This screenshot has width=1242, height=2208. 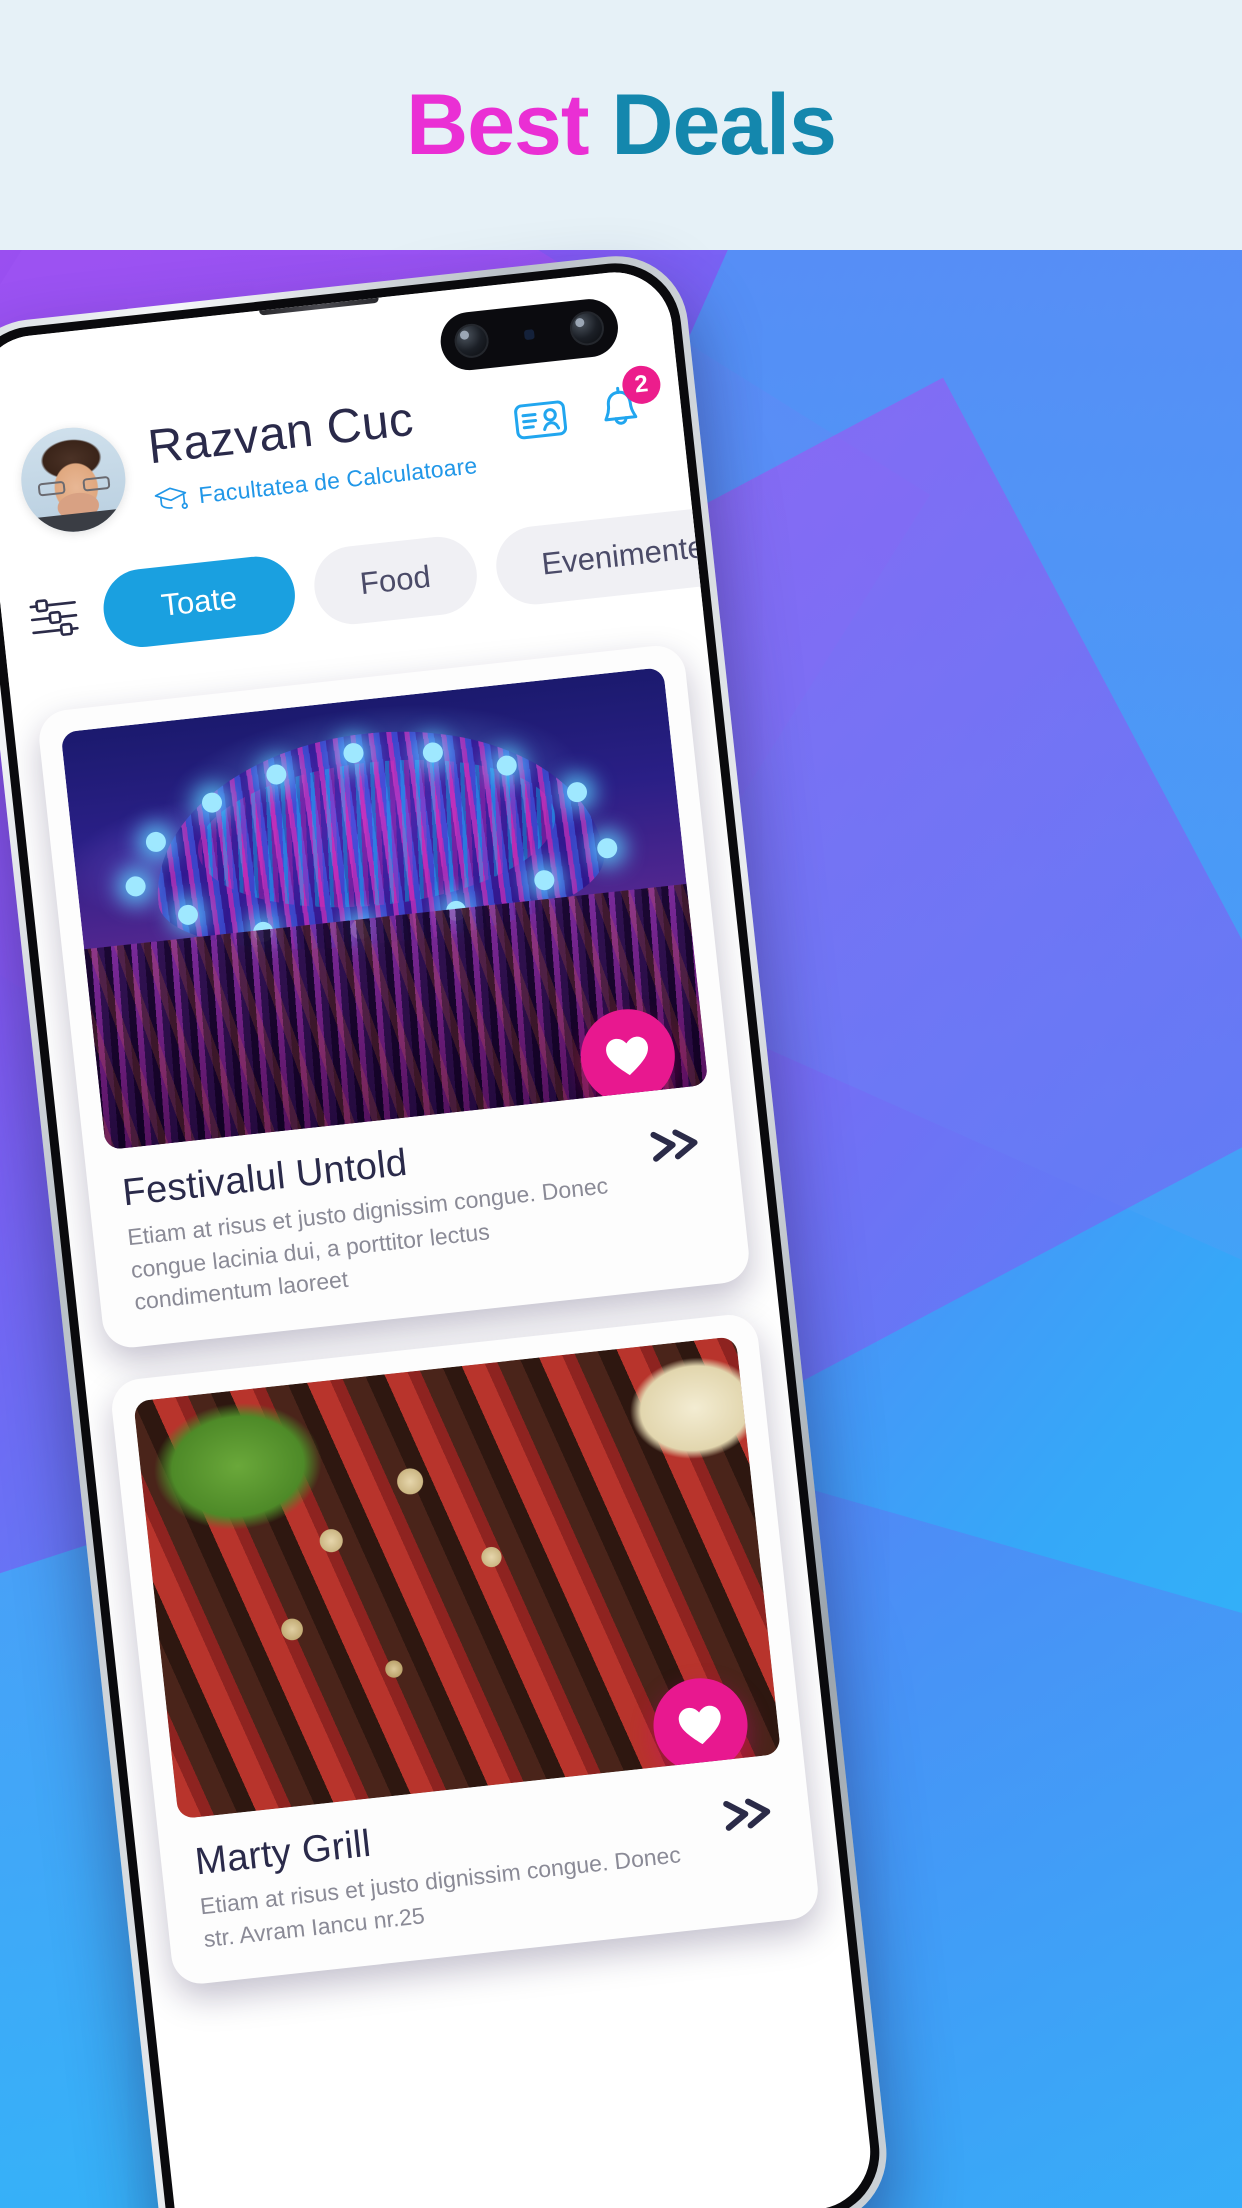 I want to click on tab-food: Food, so click(x=395, y=580).